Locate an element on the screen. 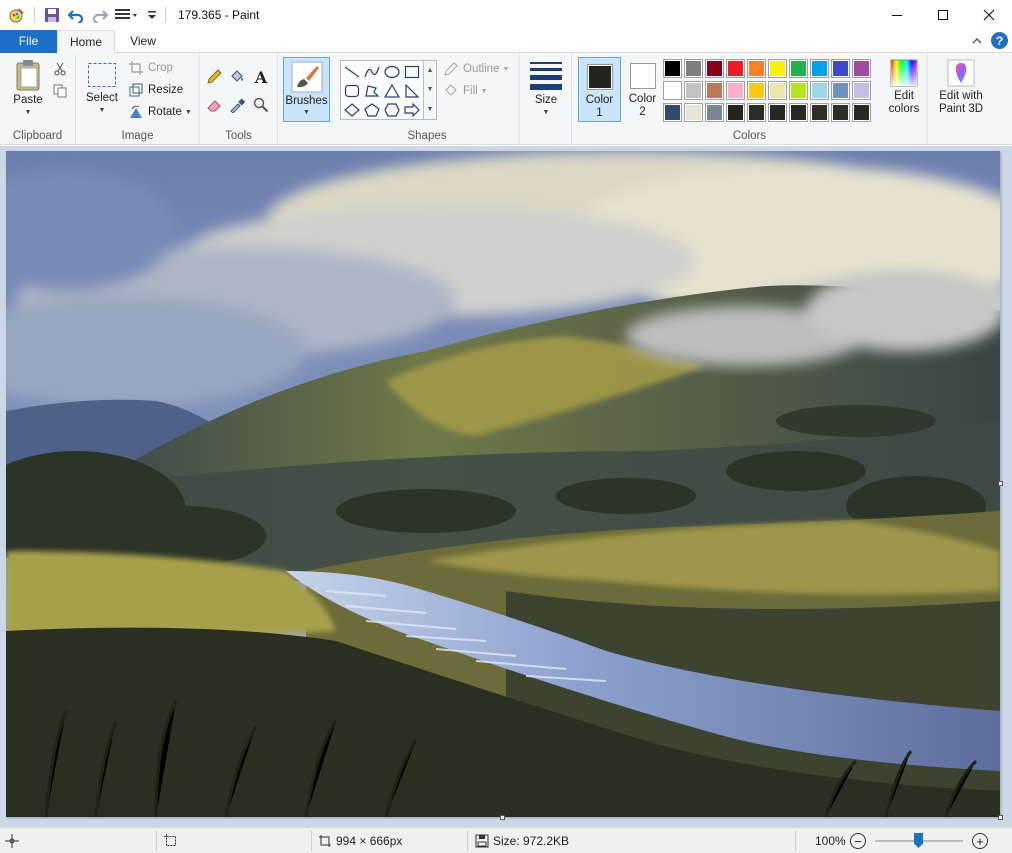  help-icon: ? is located at coordinates (999, 40).